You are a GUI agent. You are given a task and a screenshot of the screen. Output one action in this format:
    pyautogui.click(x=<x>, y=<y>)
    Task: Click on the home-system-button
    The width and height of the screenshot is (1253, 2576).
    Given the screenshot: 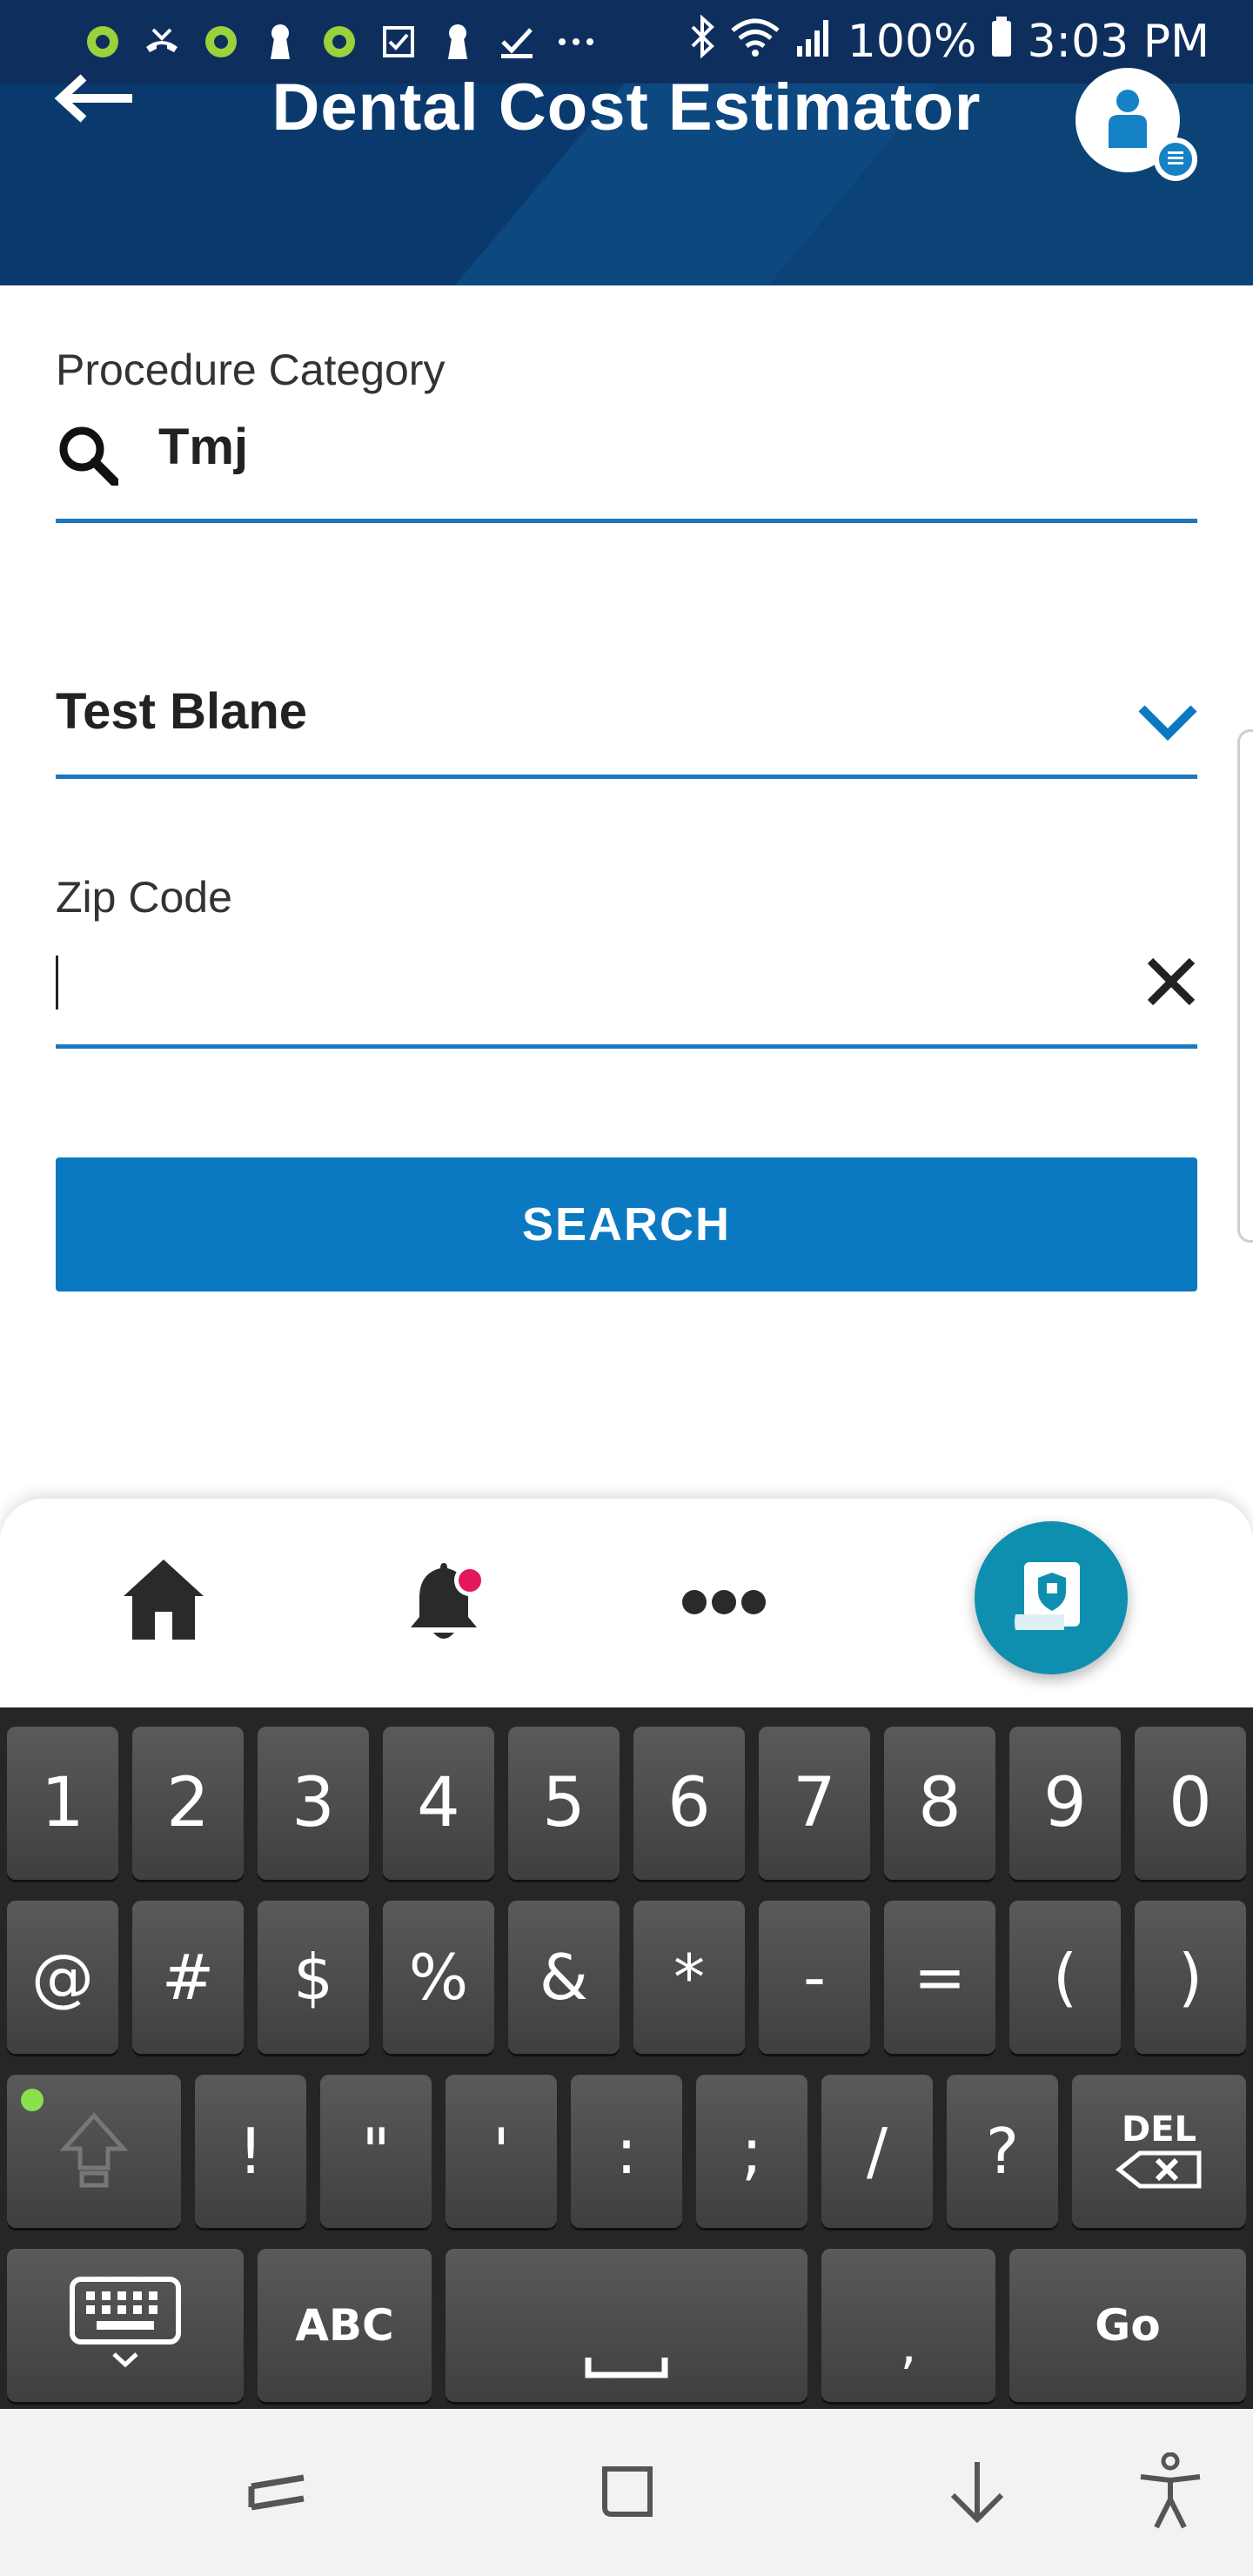 What is the action you would take?
    pyautogui.click(x=627, y=2493)
    